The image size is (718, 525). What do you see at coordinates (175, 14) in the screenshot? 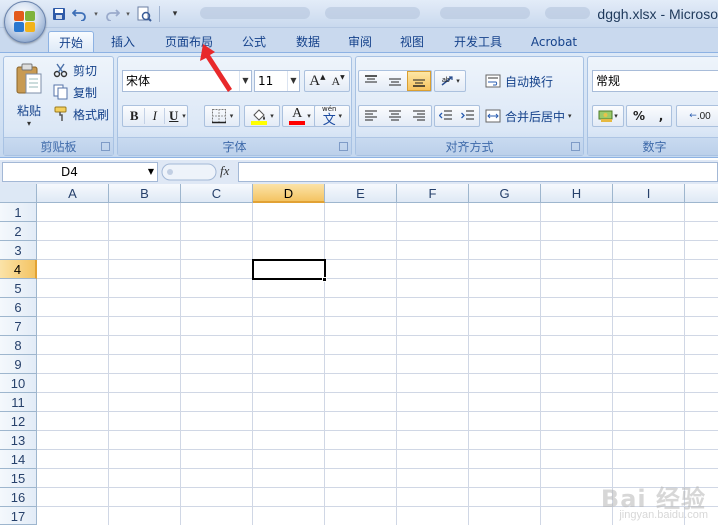
I see `customize-dropdown-icon: ▾` at bounding box center [175, 14].